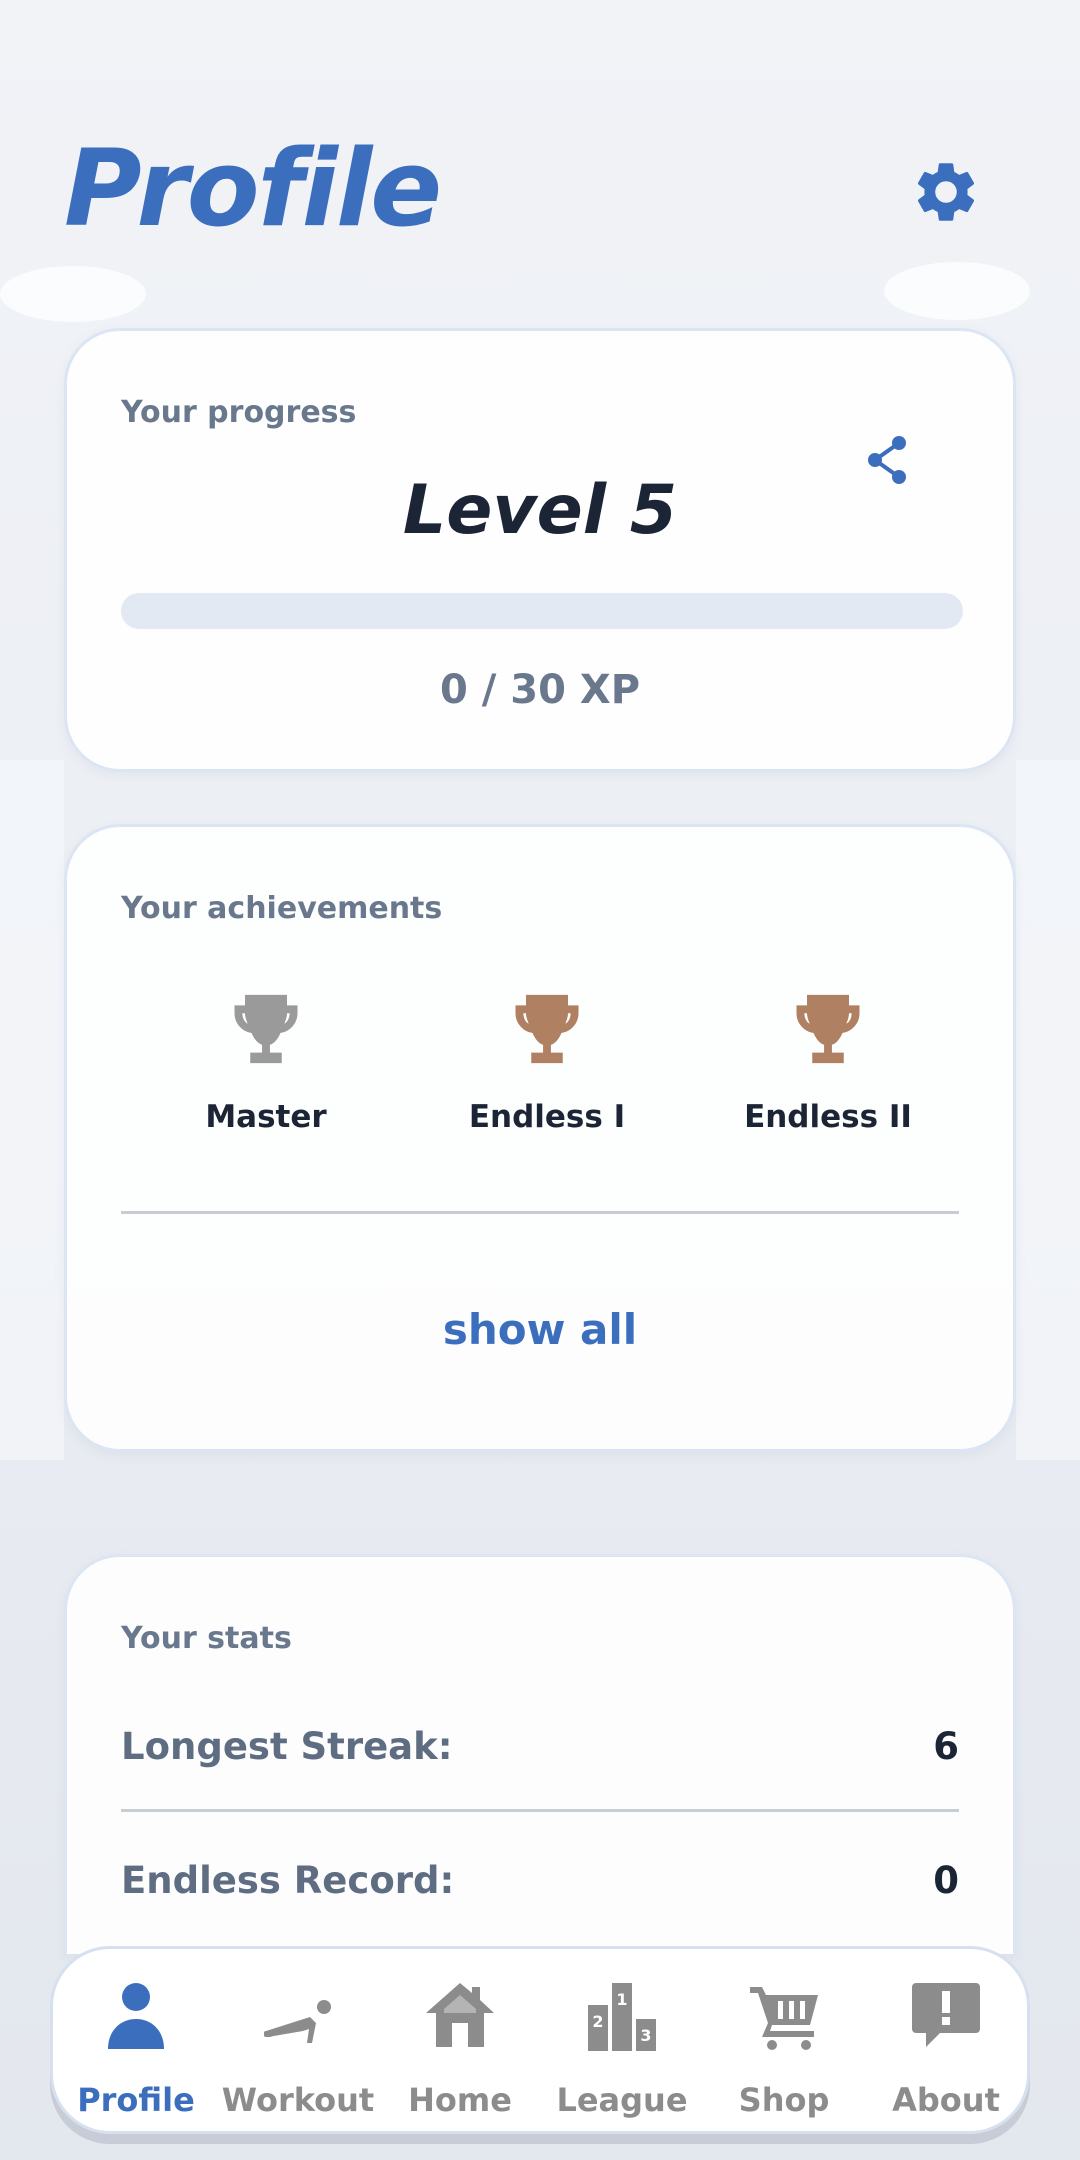  I want to click on achievement-endless-1: Endless I, so click(547, 1061).